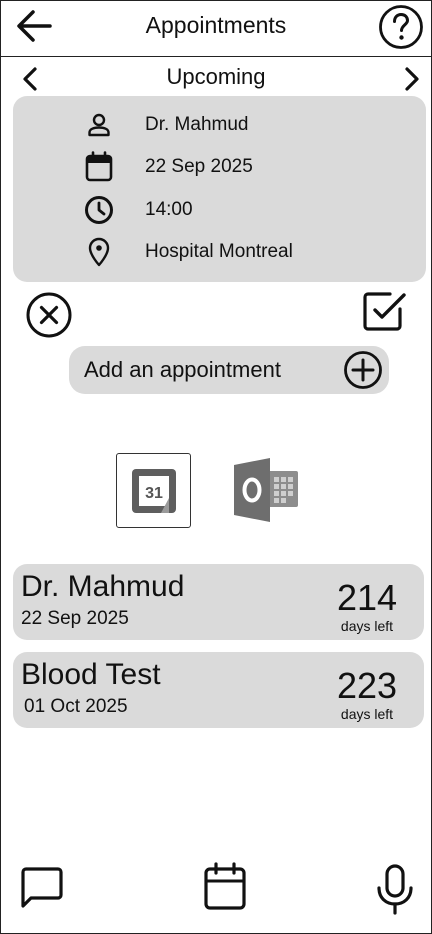  What do you see at coordinates (219, 251) in the screenshot?
I see `appointment-location: Hospital Montreal` at bounding box center [219, 251].